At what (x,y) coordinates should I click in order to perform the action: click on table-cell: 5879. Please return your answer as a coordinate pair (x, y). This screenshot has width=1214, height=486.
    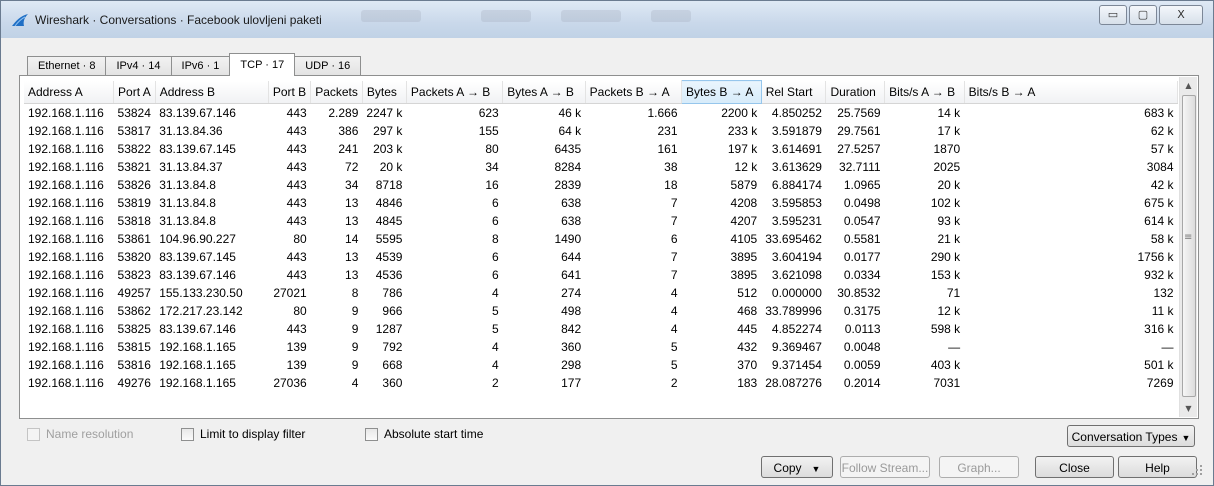
    Looking at the image, I should click on (744, 185).